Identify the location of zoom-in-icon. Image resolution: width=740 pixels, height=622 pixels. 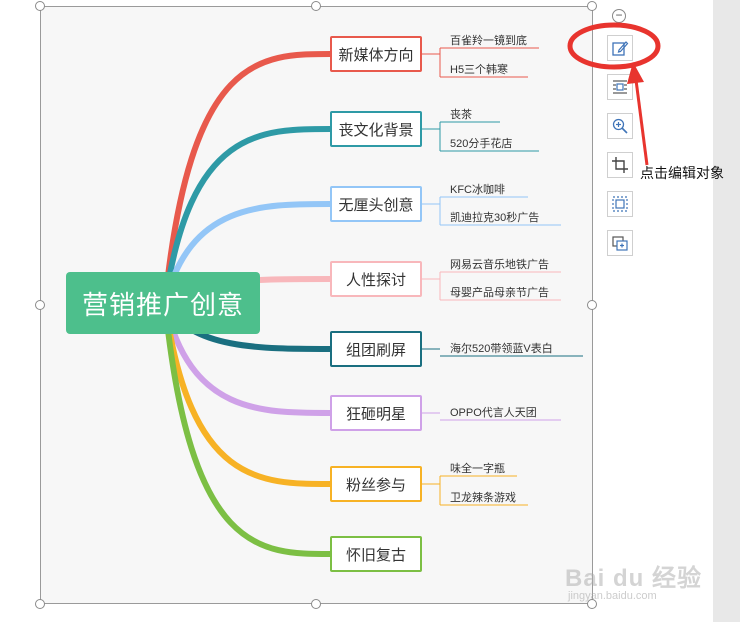
(620, 126).